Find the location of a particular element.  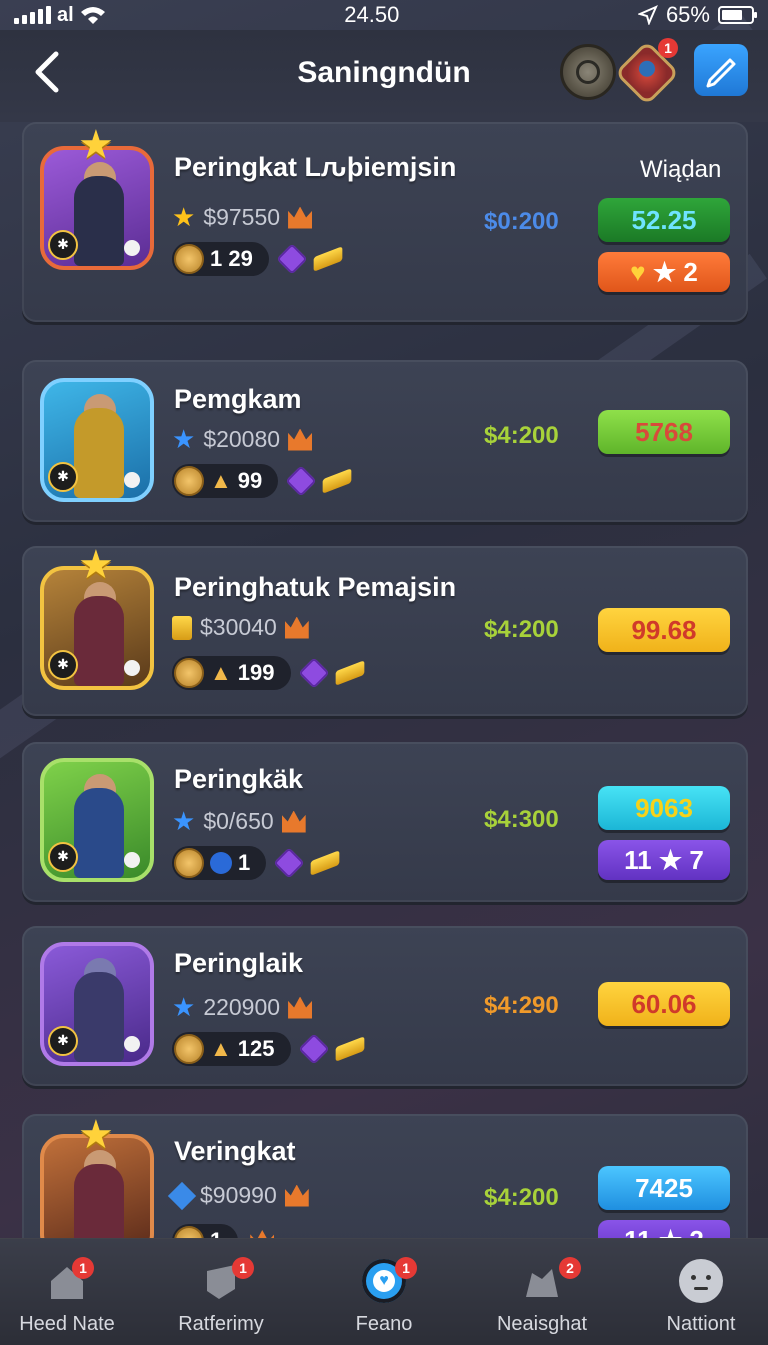

face-icon is located at coordinates (701, 1281).